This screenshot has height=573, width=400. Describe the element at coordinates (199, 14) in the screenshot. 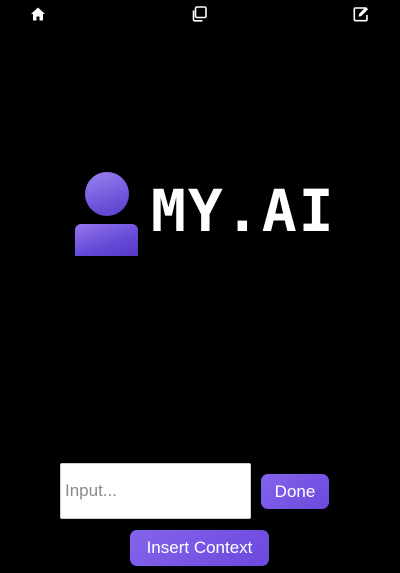

I see `copy-icon` at that location.